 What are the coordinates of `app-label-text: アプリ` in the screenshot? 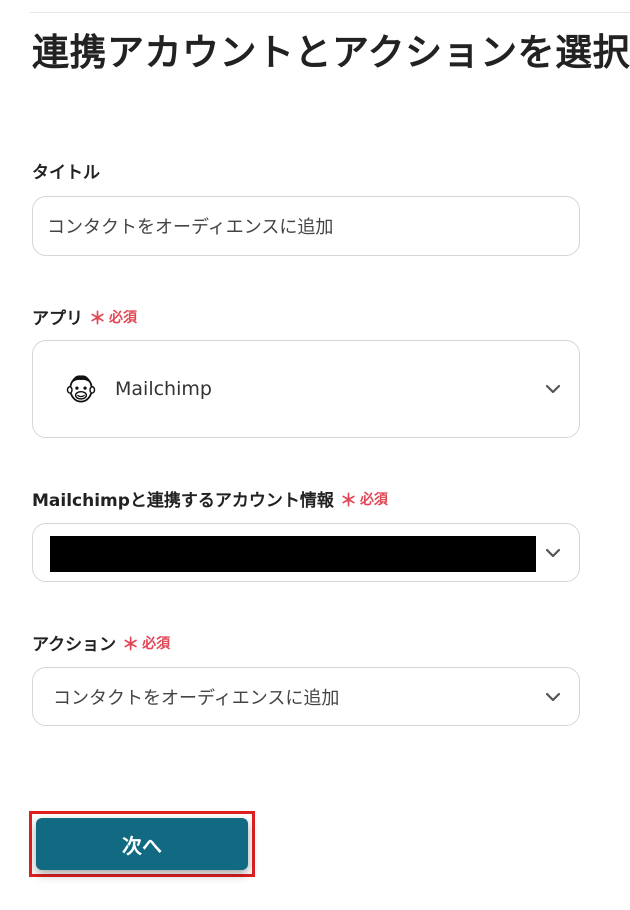 It's located at (57, 319).